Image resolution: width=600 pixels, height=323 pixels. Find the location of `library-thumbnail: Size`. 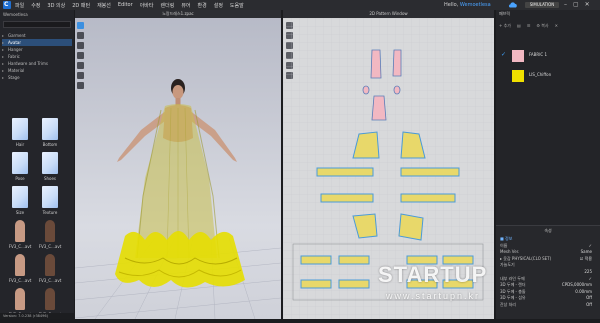

library-thumbnail: Size is located at coordinates (19, 203).